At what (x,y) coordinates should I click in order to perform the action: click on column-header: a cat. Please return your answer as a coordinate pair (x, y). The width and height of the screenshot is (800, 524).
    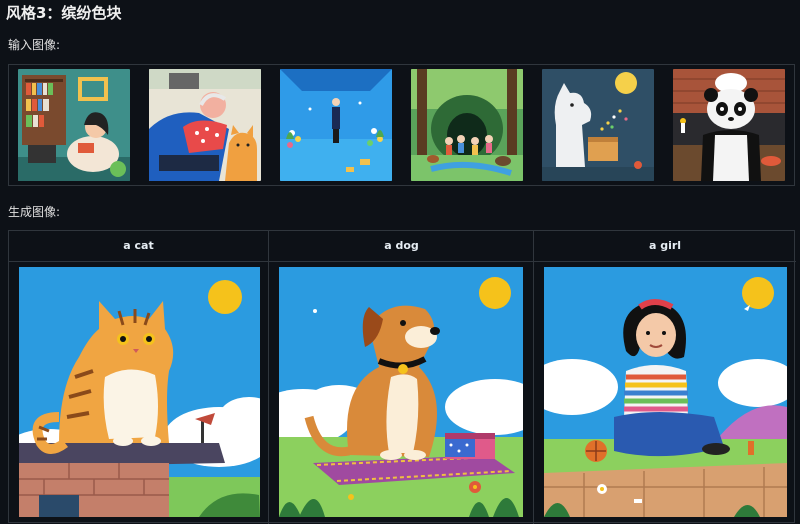
    Looking at the image, I should click on (138, 246).